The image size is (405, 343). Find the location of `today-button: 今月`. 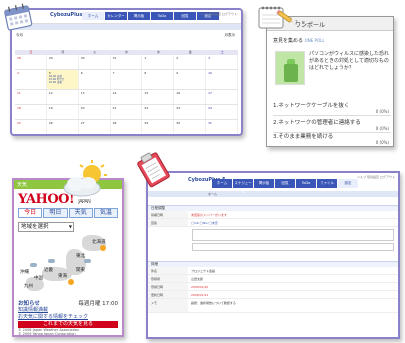

today-button: 今月 is located at coordinates (19, 35).